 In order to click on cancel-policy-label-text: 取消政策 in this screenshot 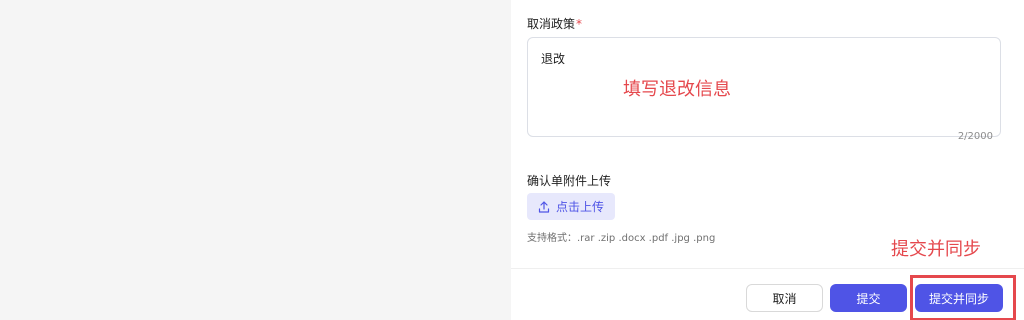, I will do `click(551, 24)`.